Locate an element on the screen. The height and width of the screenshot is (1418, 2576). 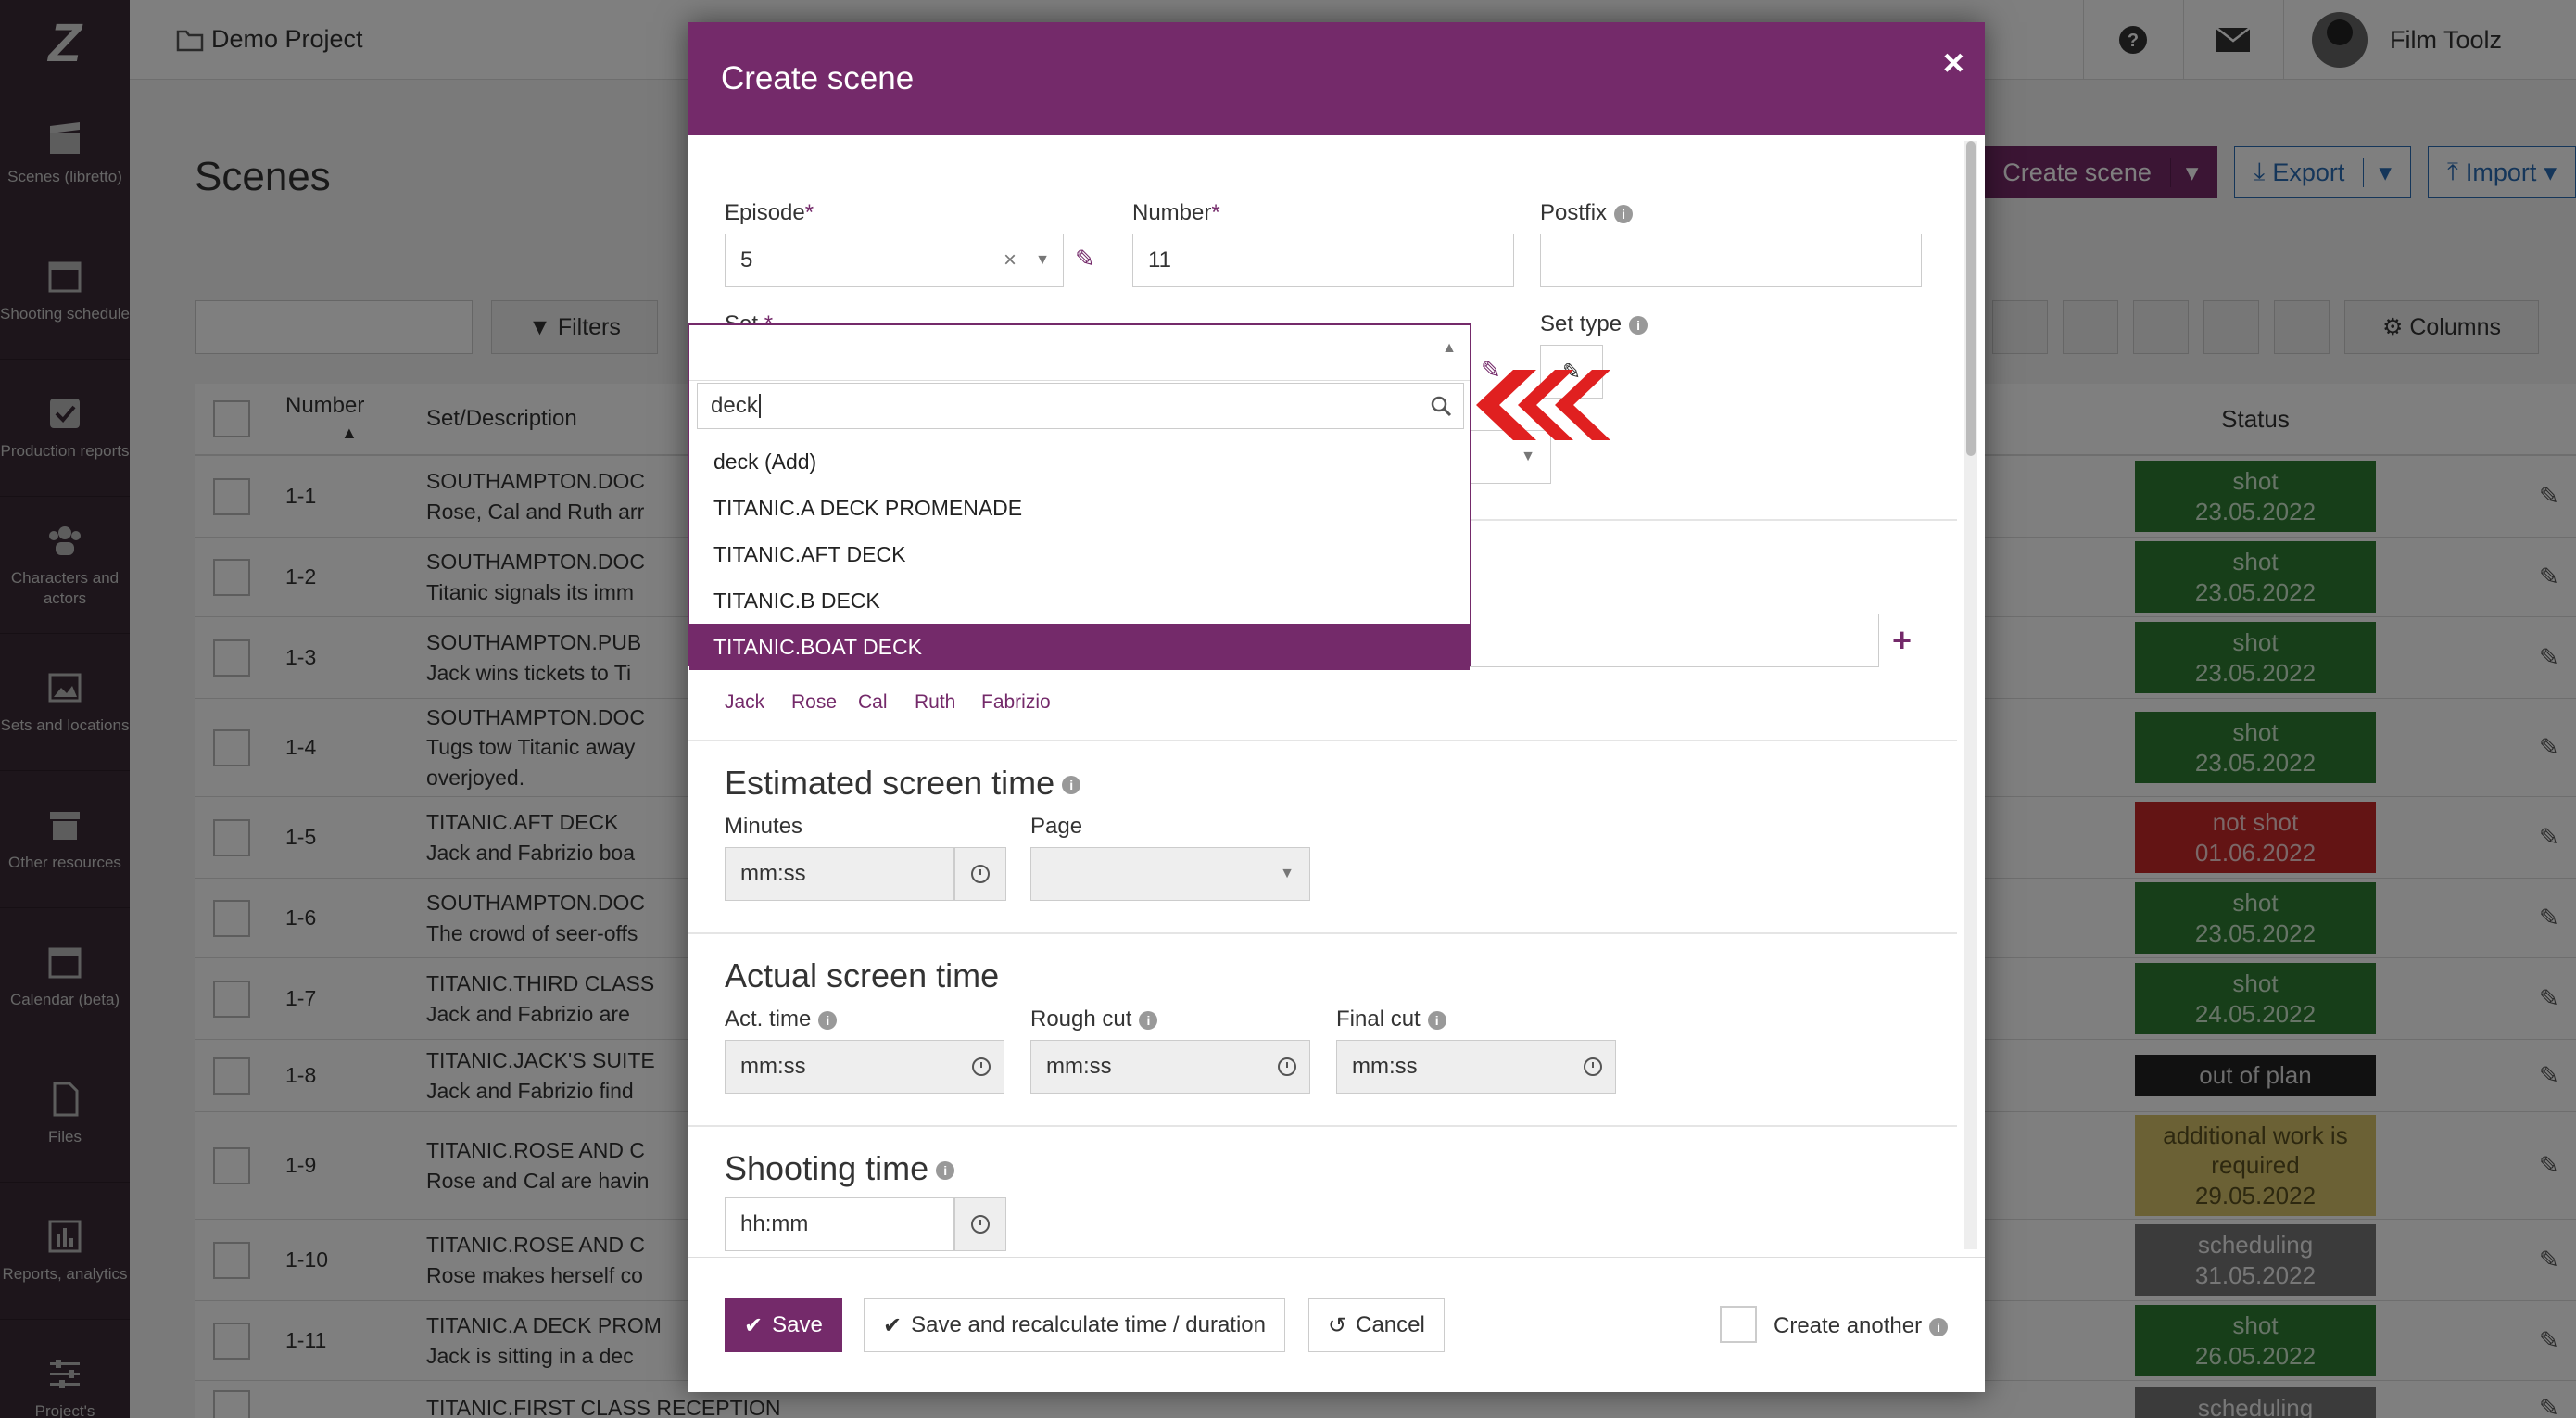
minutes-label: Minutes is located at coordinates (764, 827).